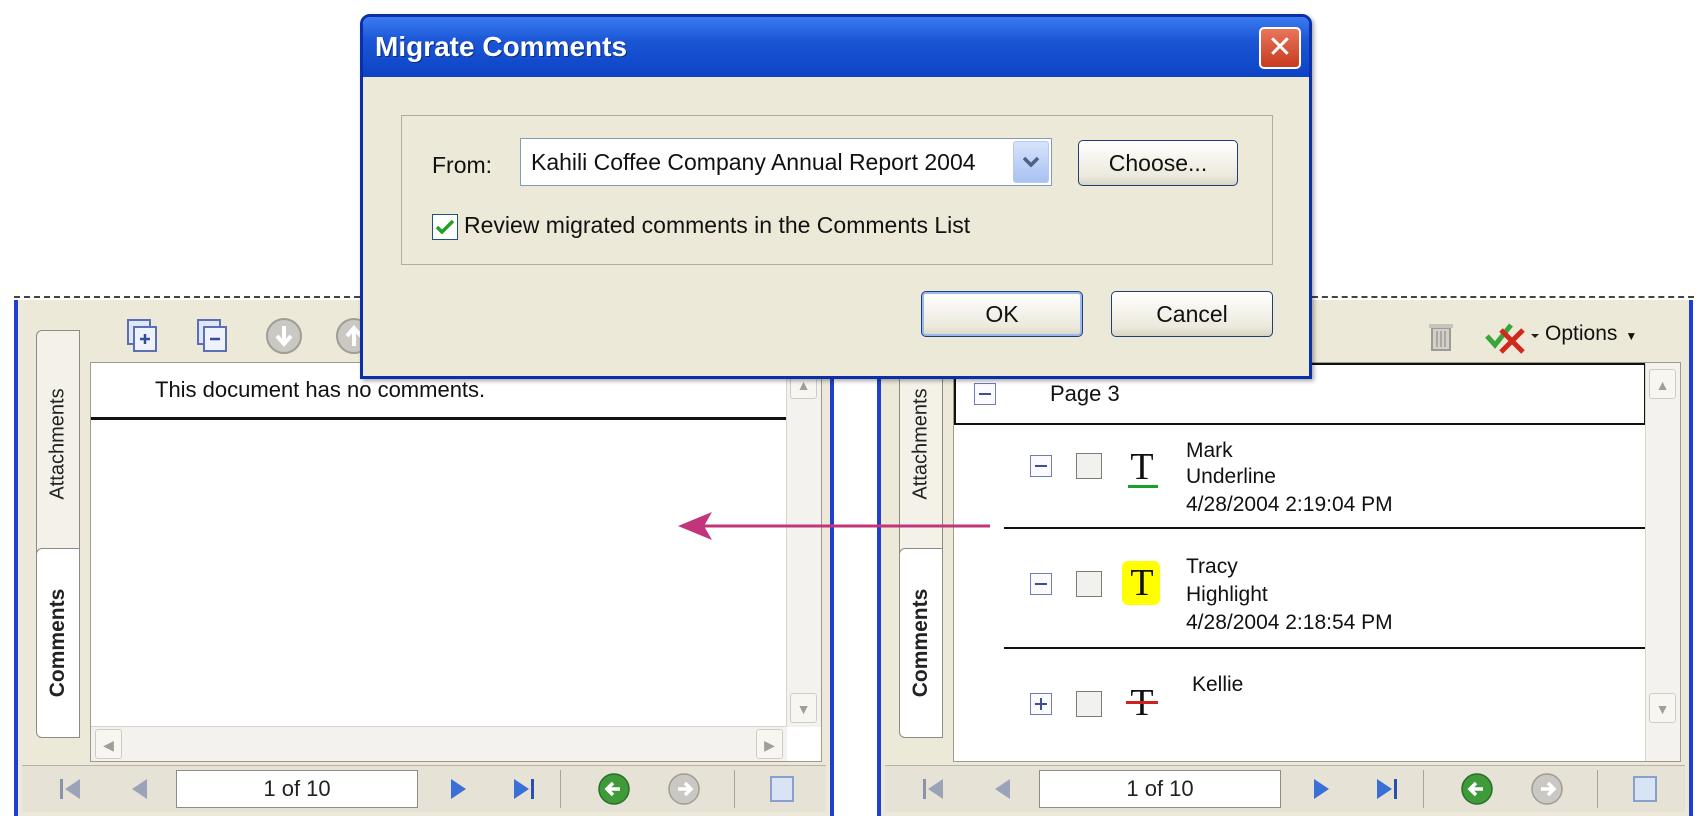  I want to click on checkmark-icon, so click(445, 227).